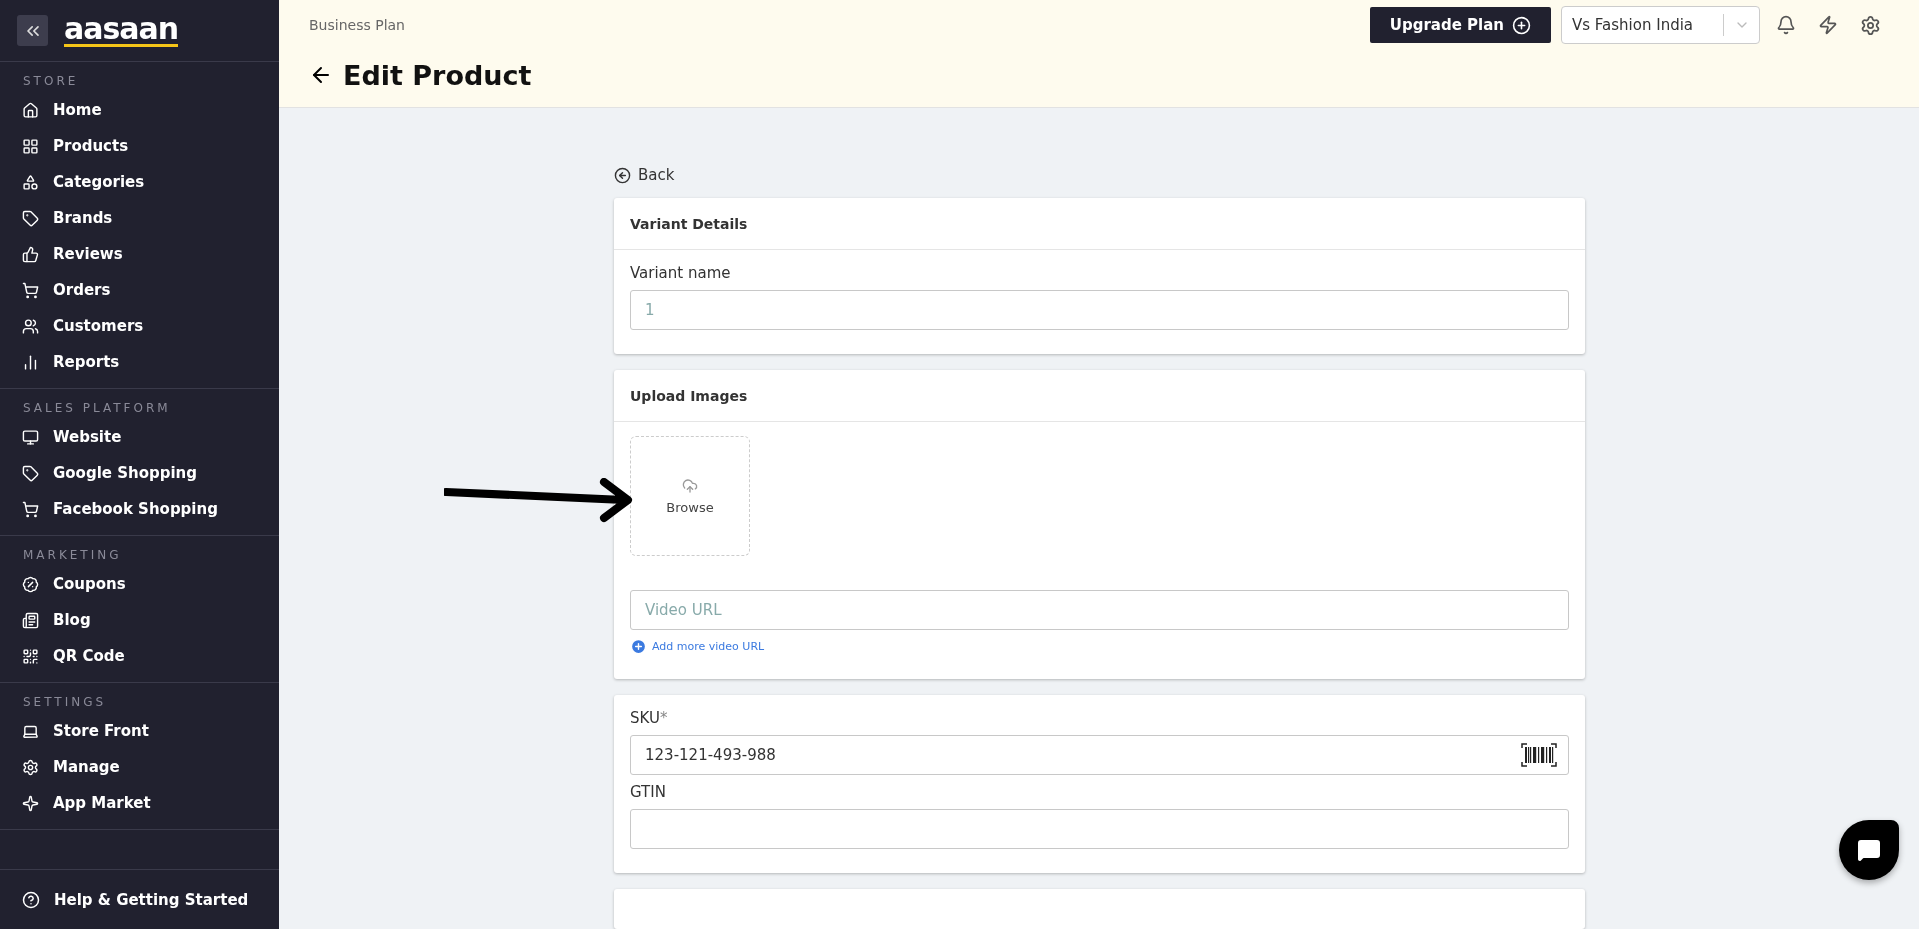 The image size is (1919, 929). I want to click on sidebar-item: Categories, so click(139, 182).